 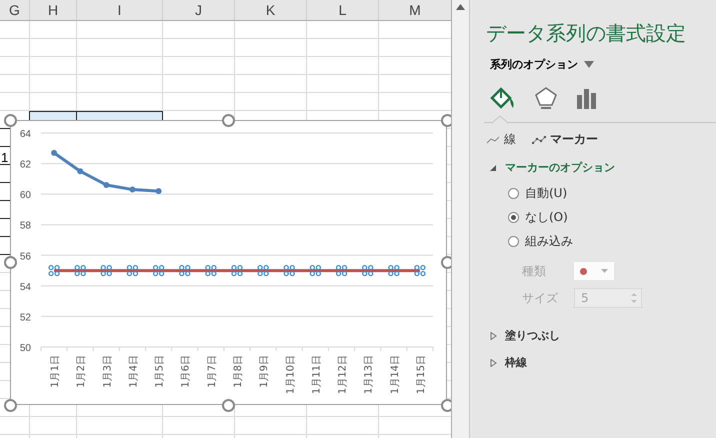 What do you see at coordinates (546, 98) in the screenshot?
I see `pentagon-icon` at bounding box center [546, 98].